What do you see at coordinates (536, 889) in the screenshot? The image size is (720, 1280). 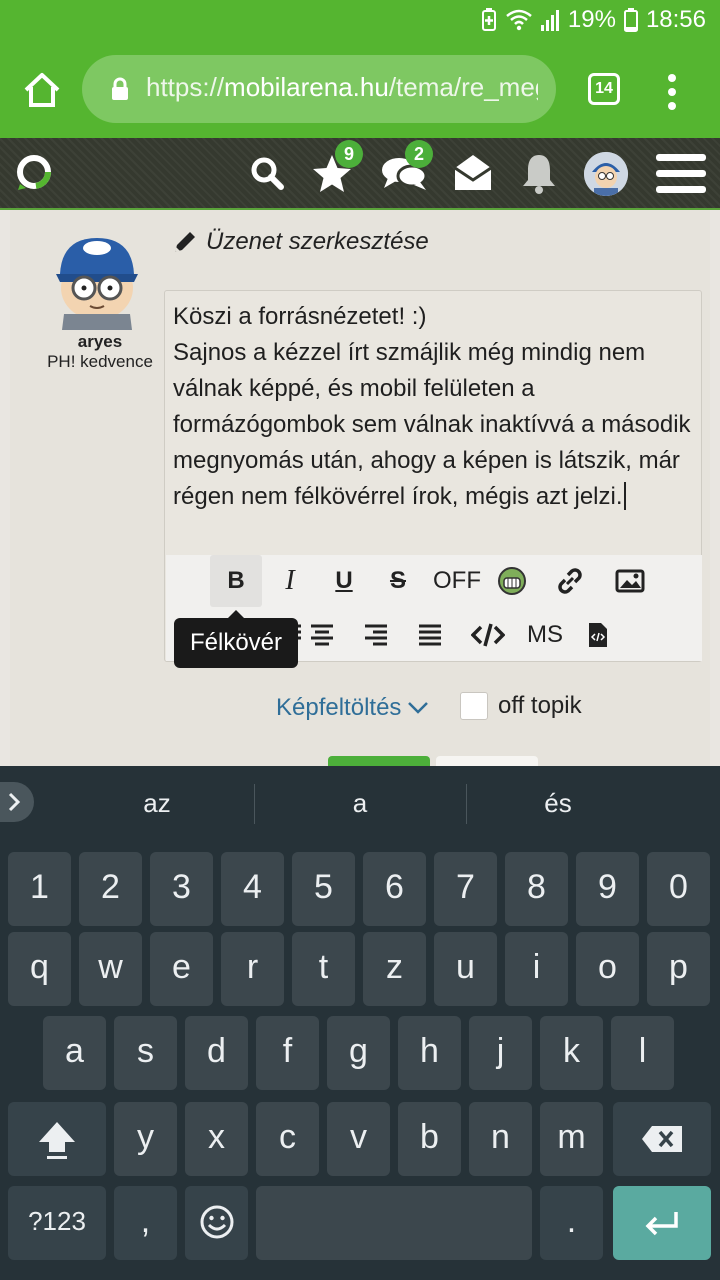 I see `key-8: 8` at bounding box center [536, 889].